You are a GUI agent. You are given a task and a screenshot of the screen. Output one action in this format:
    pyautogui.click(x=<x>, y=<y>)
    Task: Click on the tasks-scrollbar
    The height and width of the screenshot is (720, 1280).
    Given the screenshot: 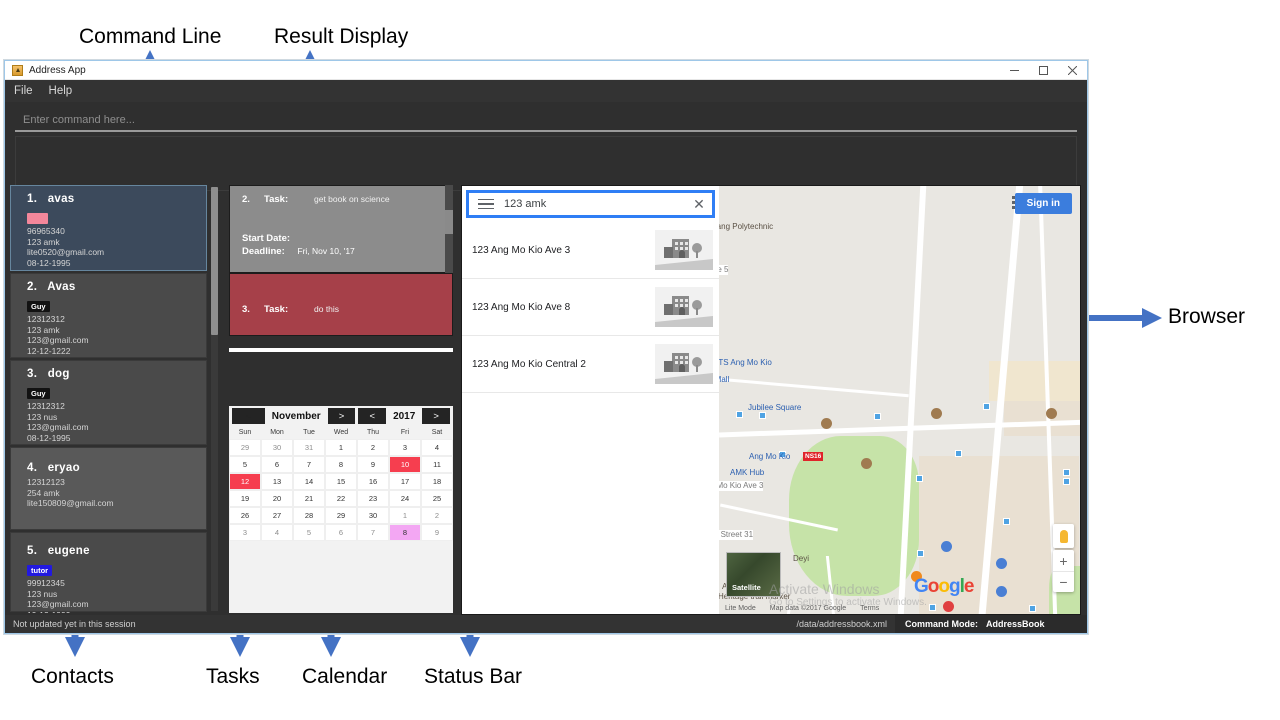 What is the action you would take?
    pyautogui.click(x=449, y=229)
    